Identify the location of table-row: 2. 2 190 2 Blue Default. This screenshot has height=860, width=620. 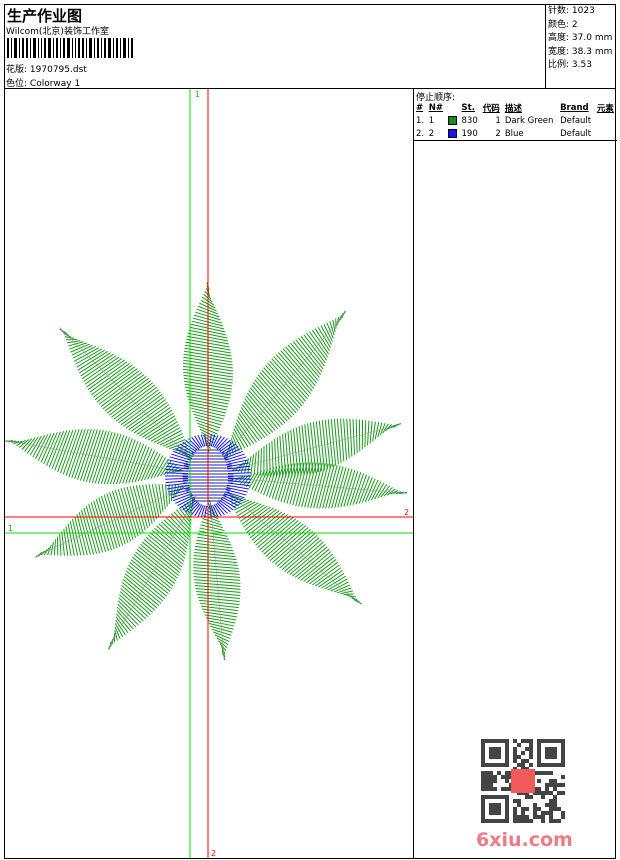
(504, 133).